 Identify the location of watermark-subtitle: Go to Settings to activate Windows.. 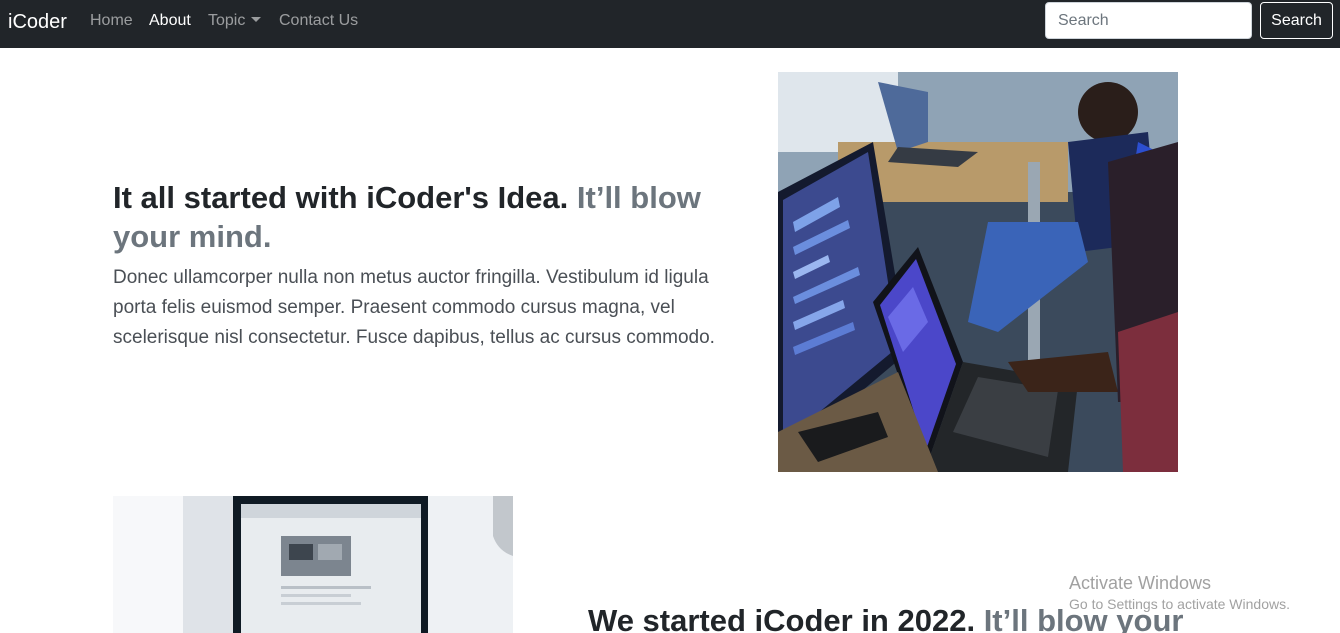
(1179, 604).